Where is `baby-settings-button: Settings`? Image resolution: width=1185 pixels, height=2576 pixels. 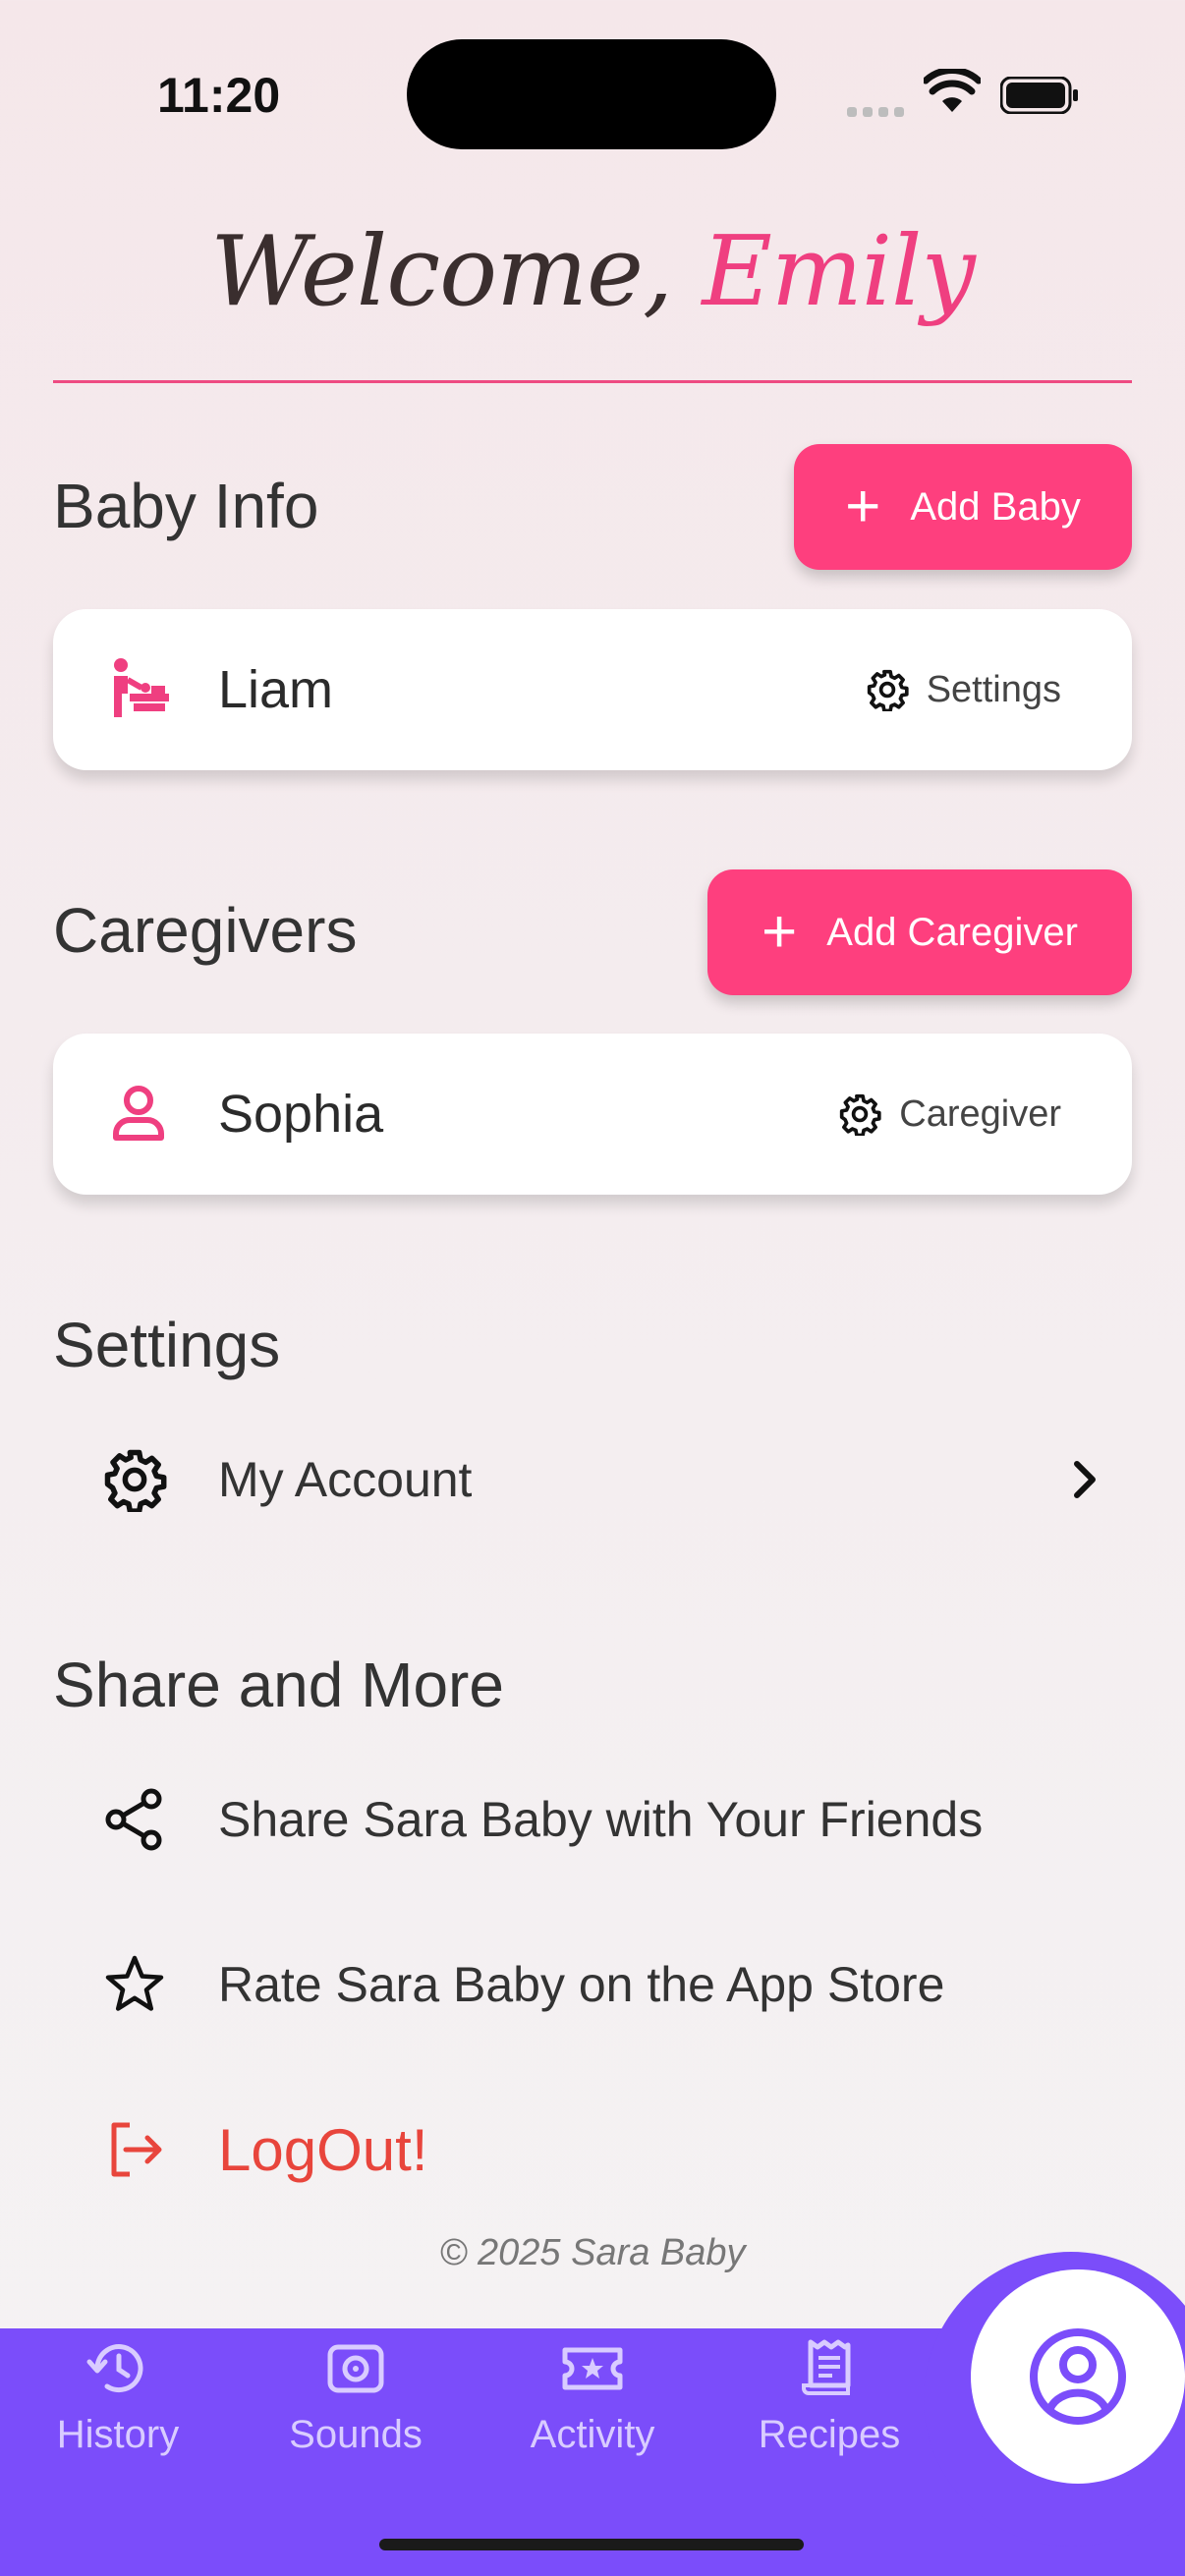 baby-settings-button: Settings is located at coordinates (964, 689).